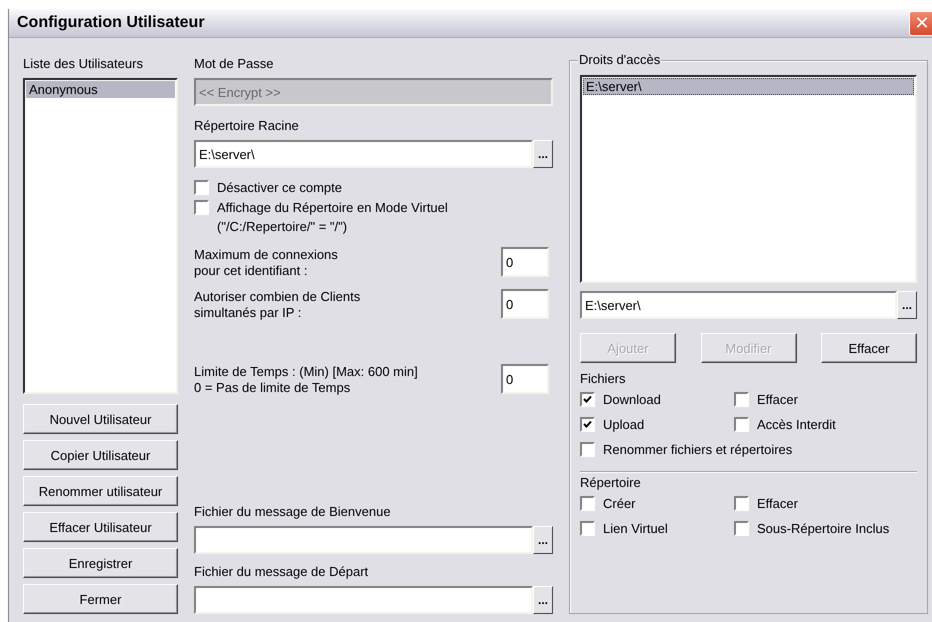 The image size is (932, 622). Describe the element at coordinates (657, 399) in the screenshot. I see `checkbox: Download` at that location.